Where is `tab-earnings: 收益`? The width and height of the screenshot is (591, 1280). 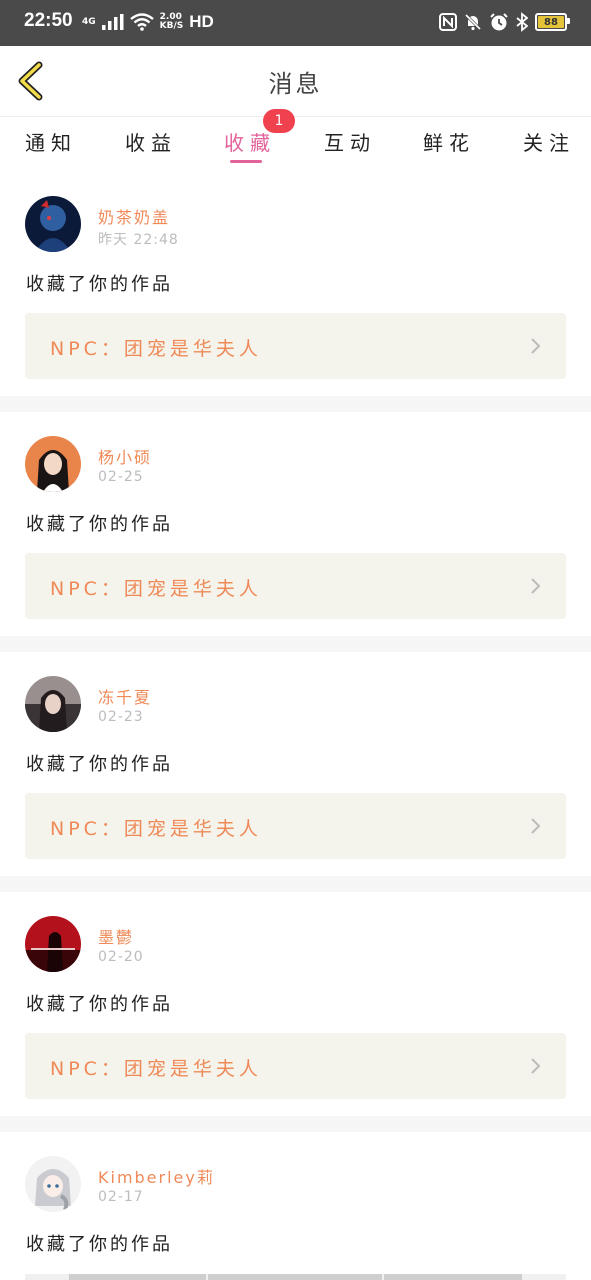
tab-earnings: 收益 is located at coordinates (151, 141).